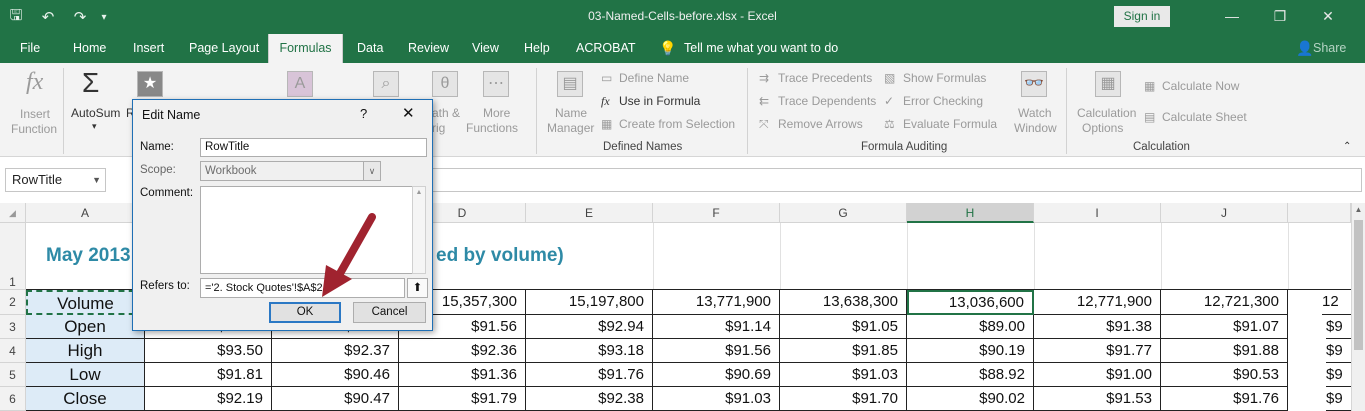 The height and width of the screenshot is (411, 1365). Describe the element at coordinates (606, 124) in the screenshot. I see `create-from-selection-icon: ▦` at that location.